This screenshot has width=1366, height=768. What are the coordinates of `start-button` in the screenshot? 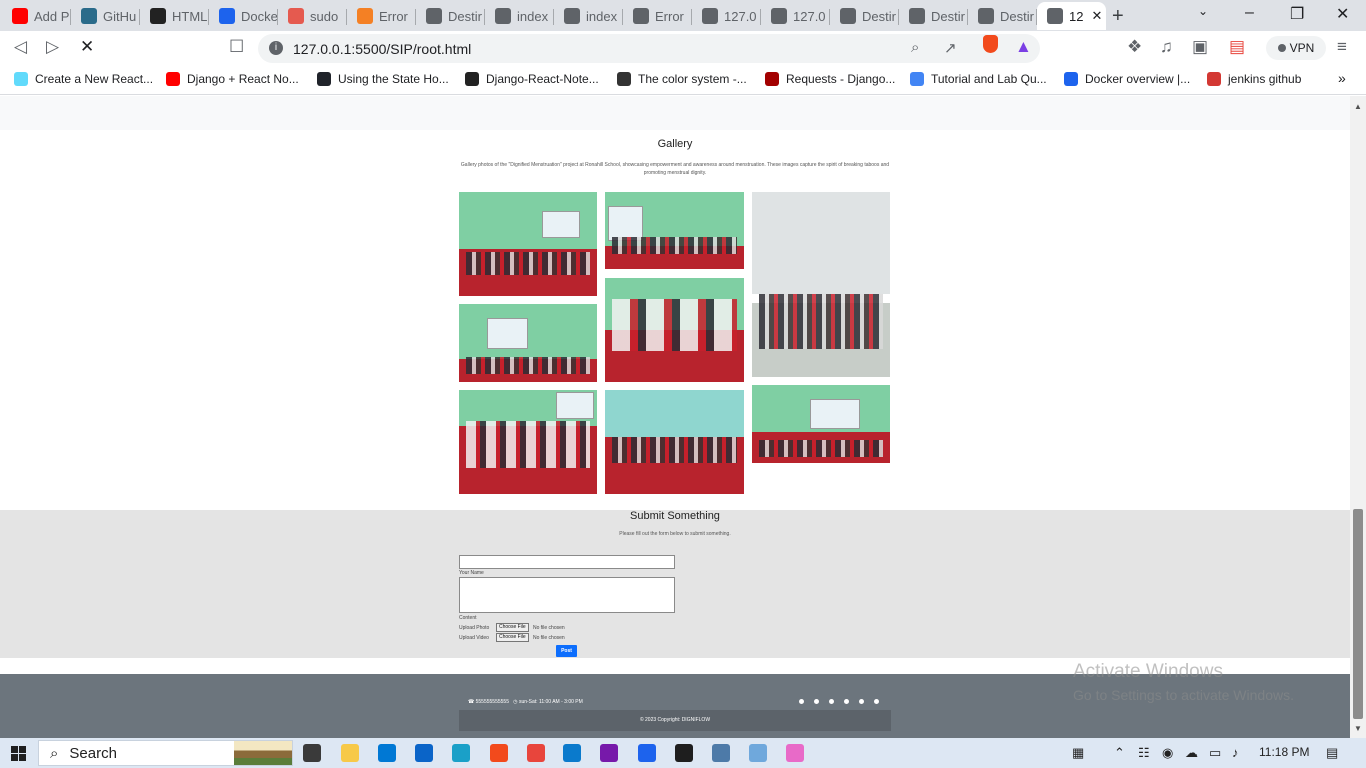 It's located at (18, 753).